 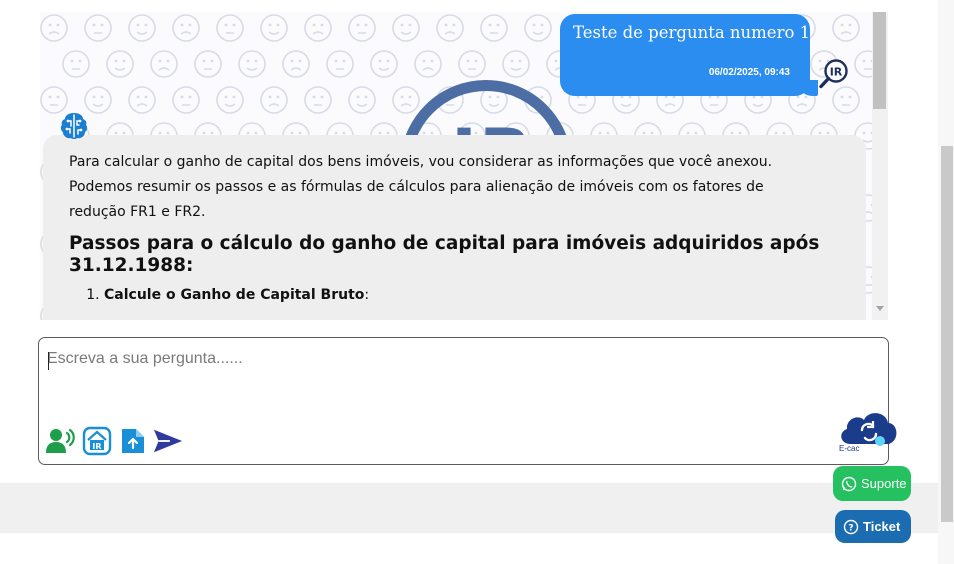 What do you see at coordinates (947, 334) in the screenshot?
I see `page-scrollbar-thumb` at bounding box center [947, 334].